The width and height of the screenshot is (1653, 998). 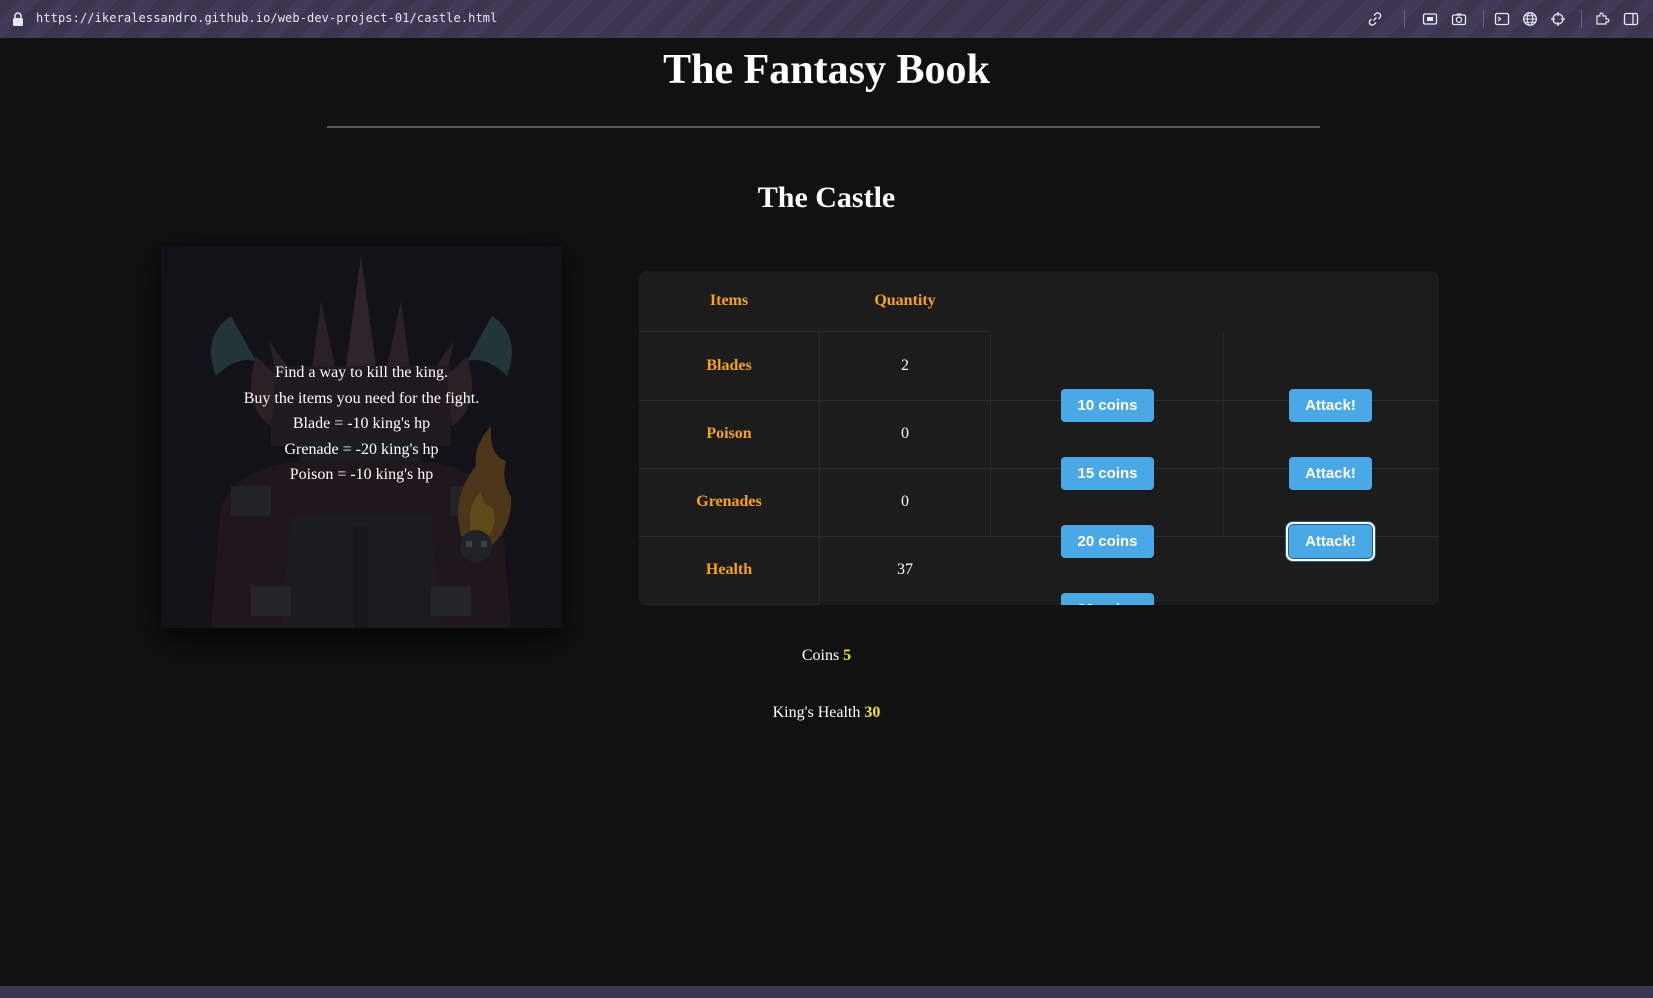 I want to click on attack-blades-button: Attack!, so click(x=1330, y=405).